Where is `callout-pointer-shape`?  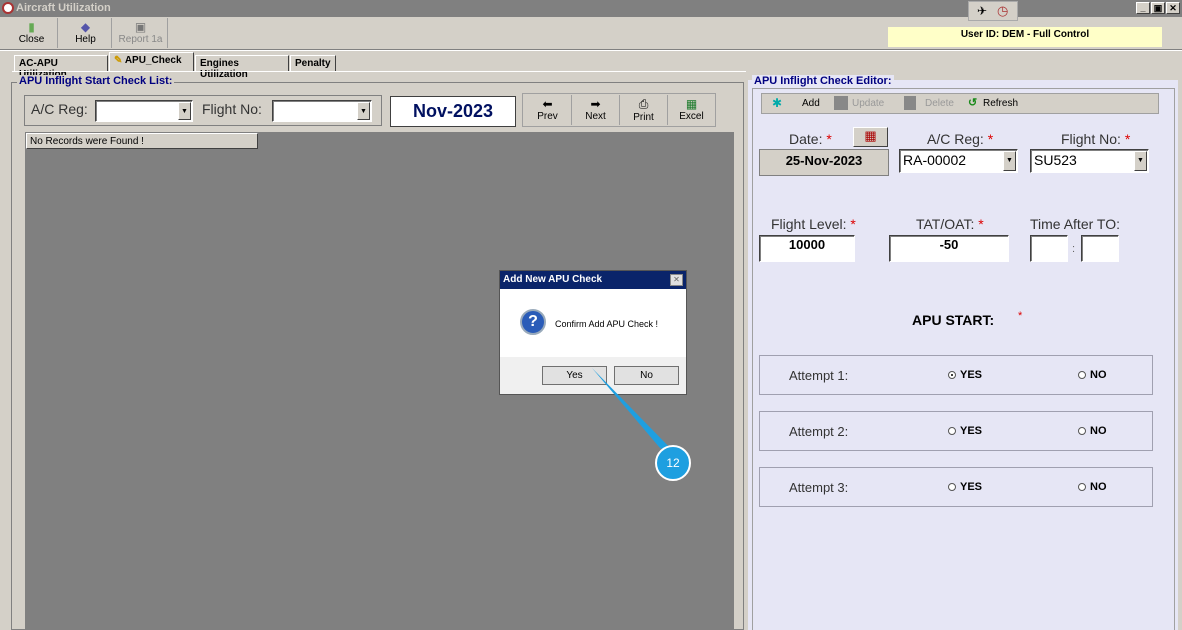 callout-pointer-shape is located at coordinates (635, 412).